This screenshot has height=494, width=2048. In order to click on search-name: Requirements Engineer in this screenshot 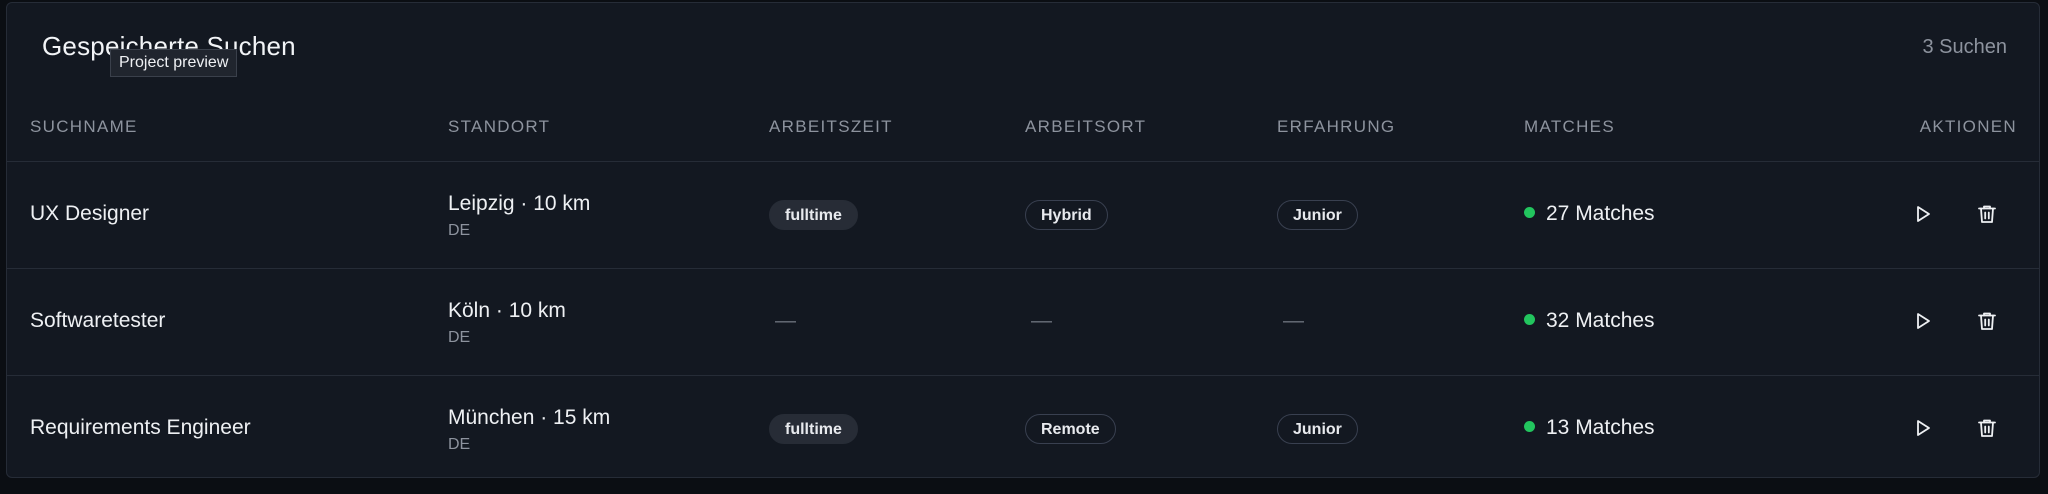, I will do `click(140, 427)`.